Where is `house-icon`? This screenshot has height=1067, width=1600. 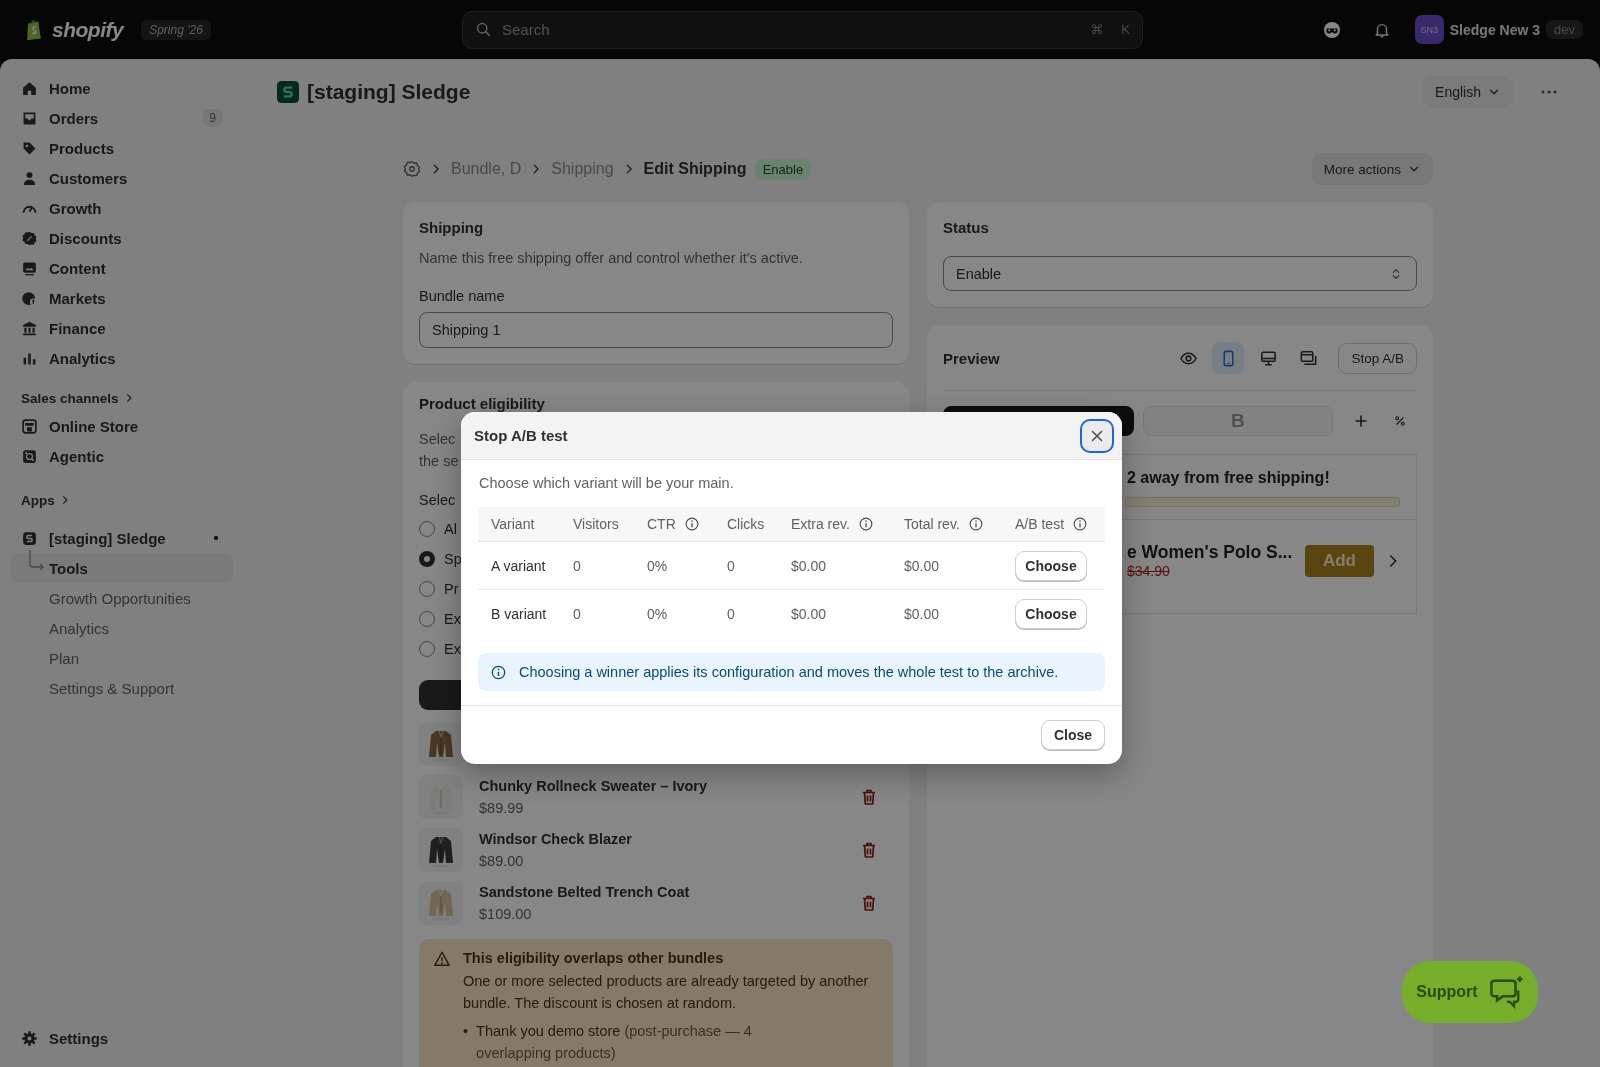 house-icon is located at coordinates (29, 88).